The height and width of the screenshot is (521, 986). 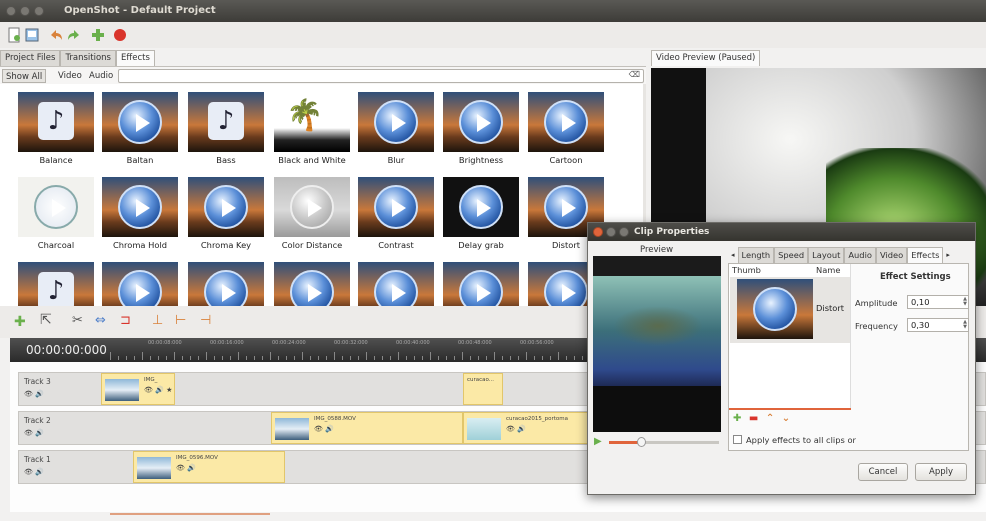 I want to click on redo-icon, so click(x=74, y=35).